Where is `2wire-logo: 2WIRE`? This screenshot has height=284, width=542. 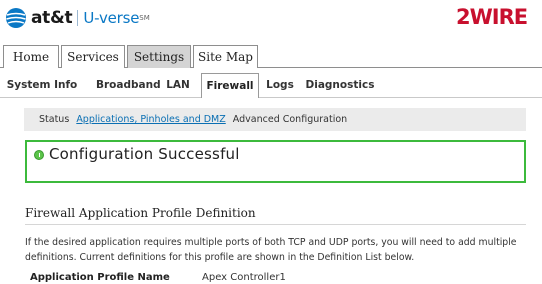 2wire-logo: 2WIRE is located at coordinates (492, 16).